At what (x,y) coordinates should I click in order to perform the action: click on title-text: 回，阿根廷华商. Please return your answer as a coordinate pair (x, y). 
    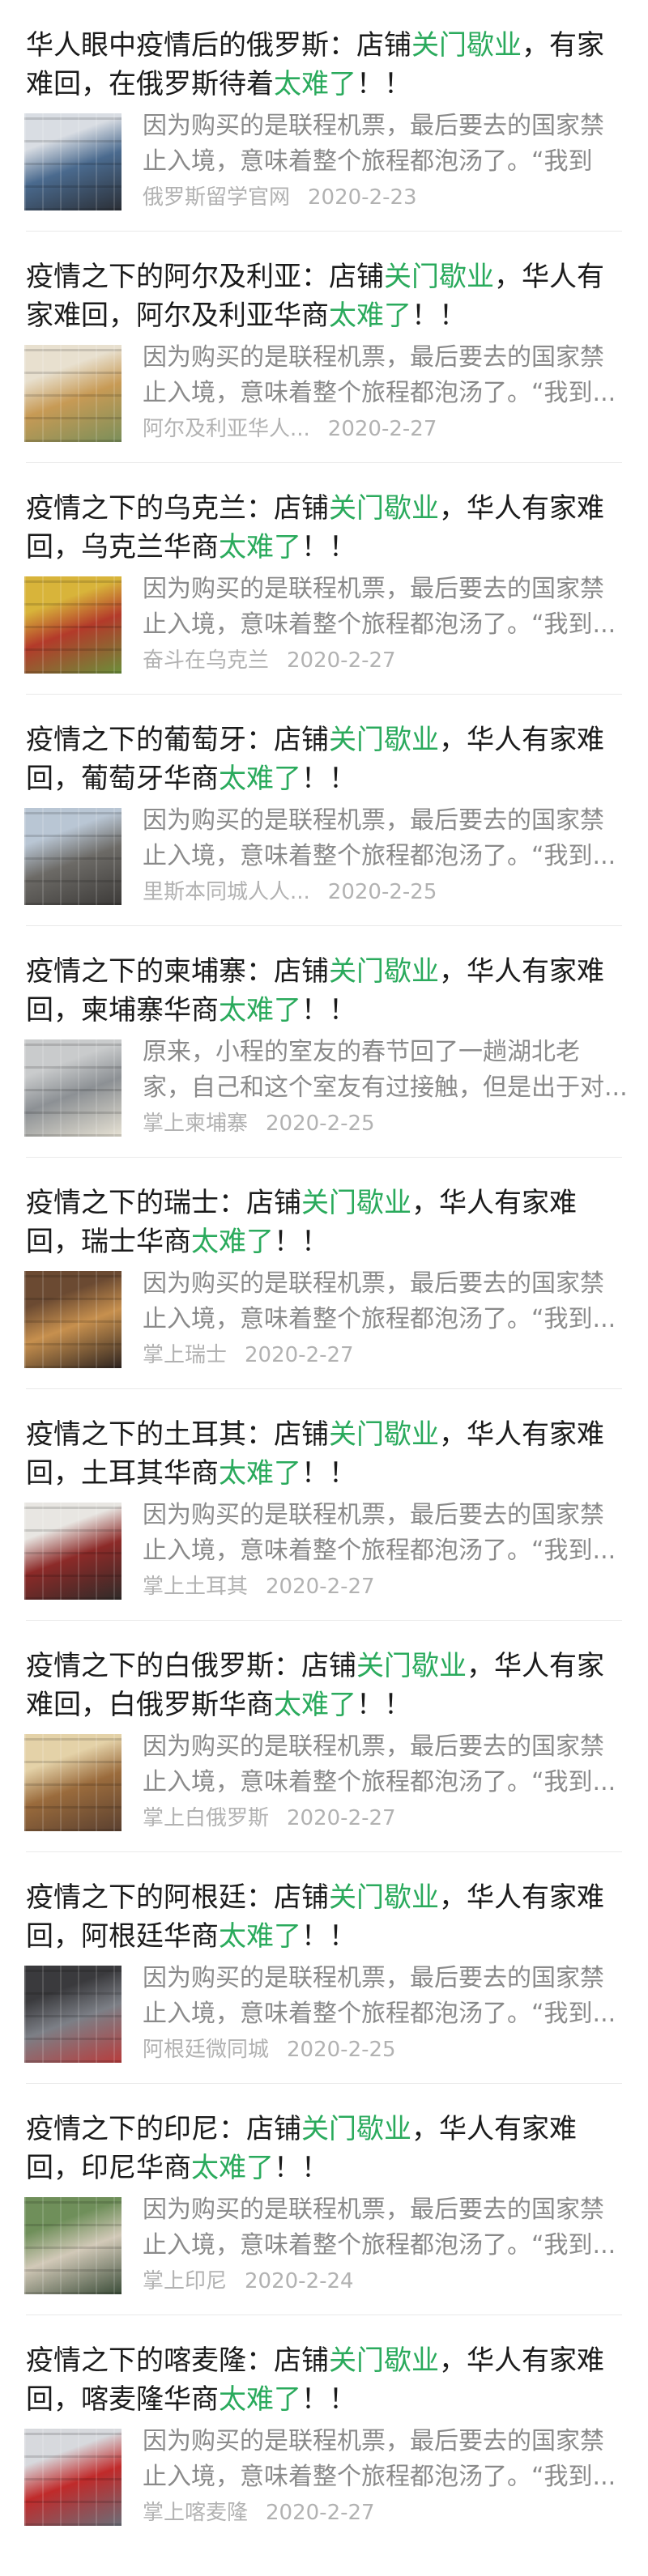
    Looking at the image, I should click on (122, 1936).